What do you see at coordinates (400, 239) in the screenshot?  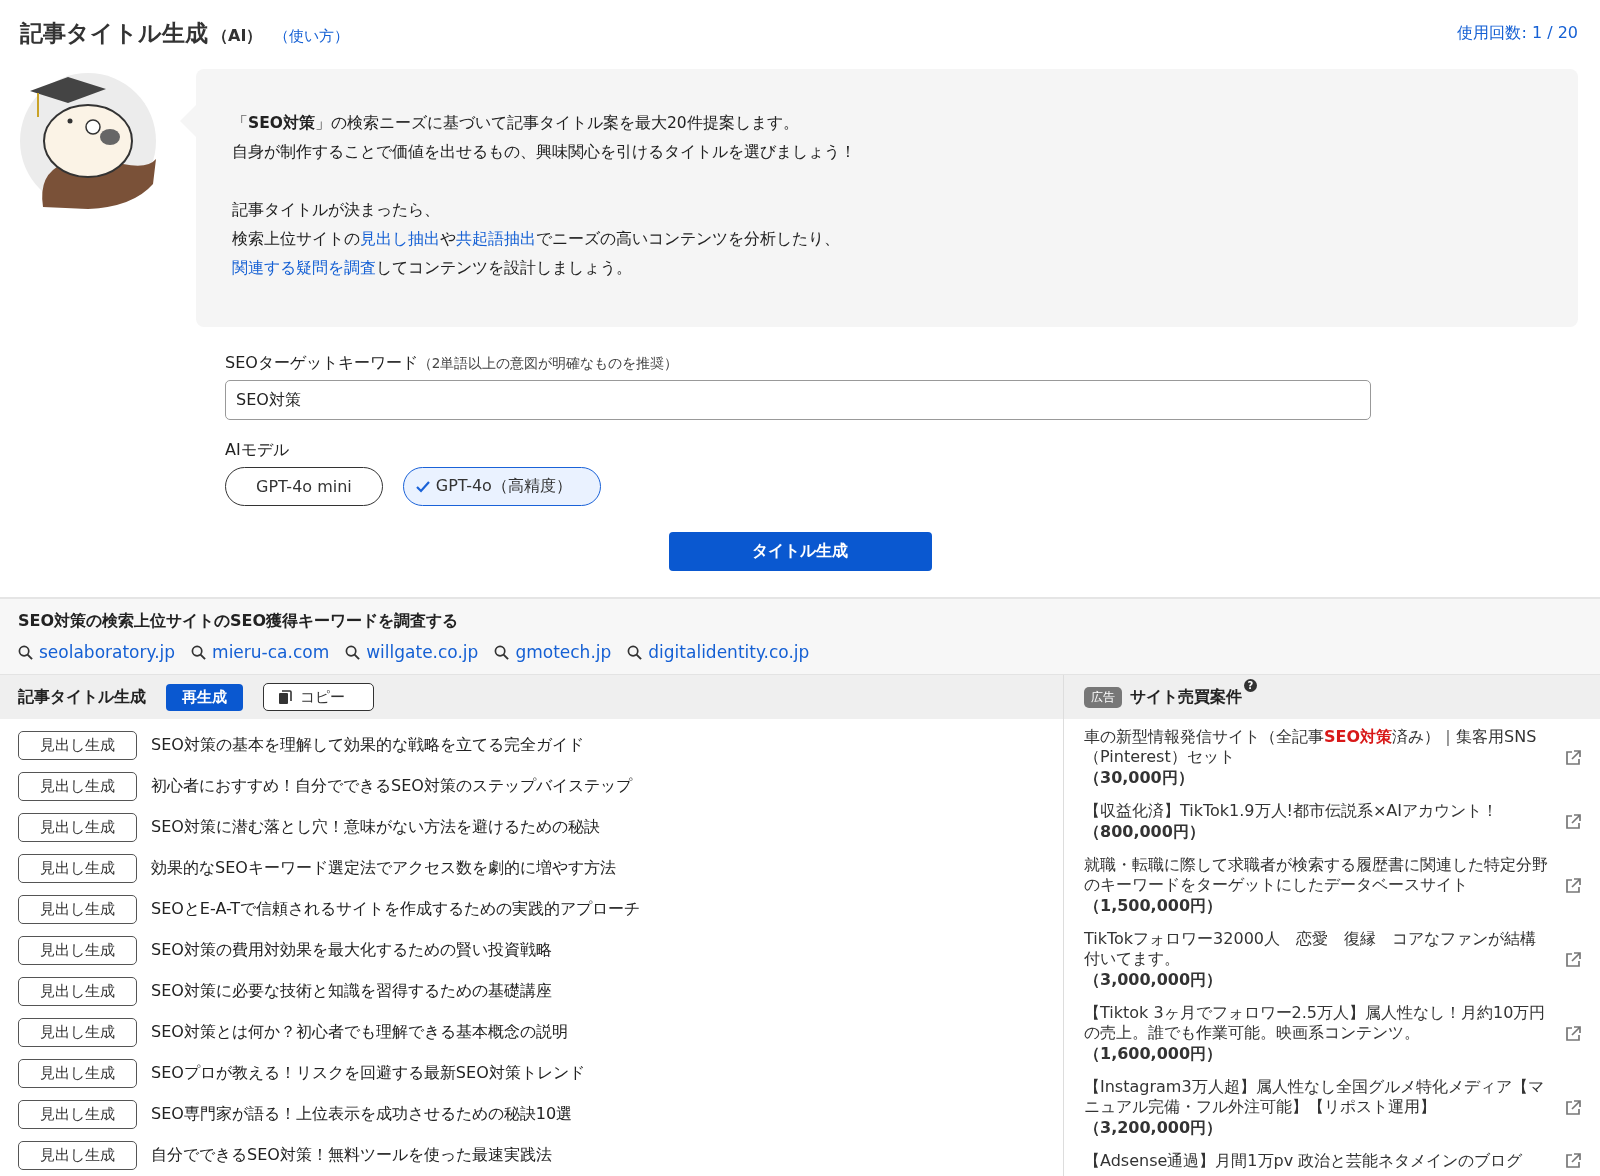 I see `text-link: 見出し抽出` at bounding box center [400, 239].